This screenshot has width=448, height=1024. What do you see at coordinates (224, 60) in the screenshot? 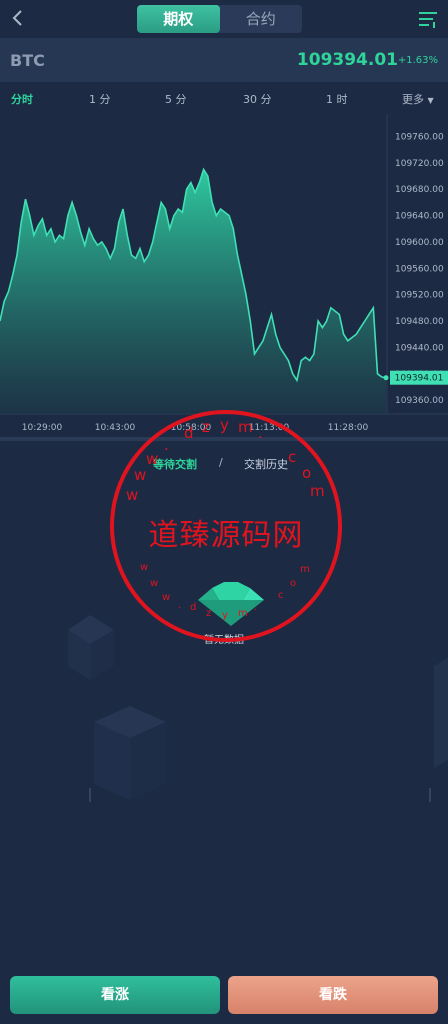
I see `price-bar: BTC 109394.01 +1.63%` at bounding box center [224, 60].